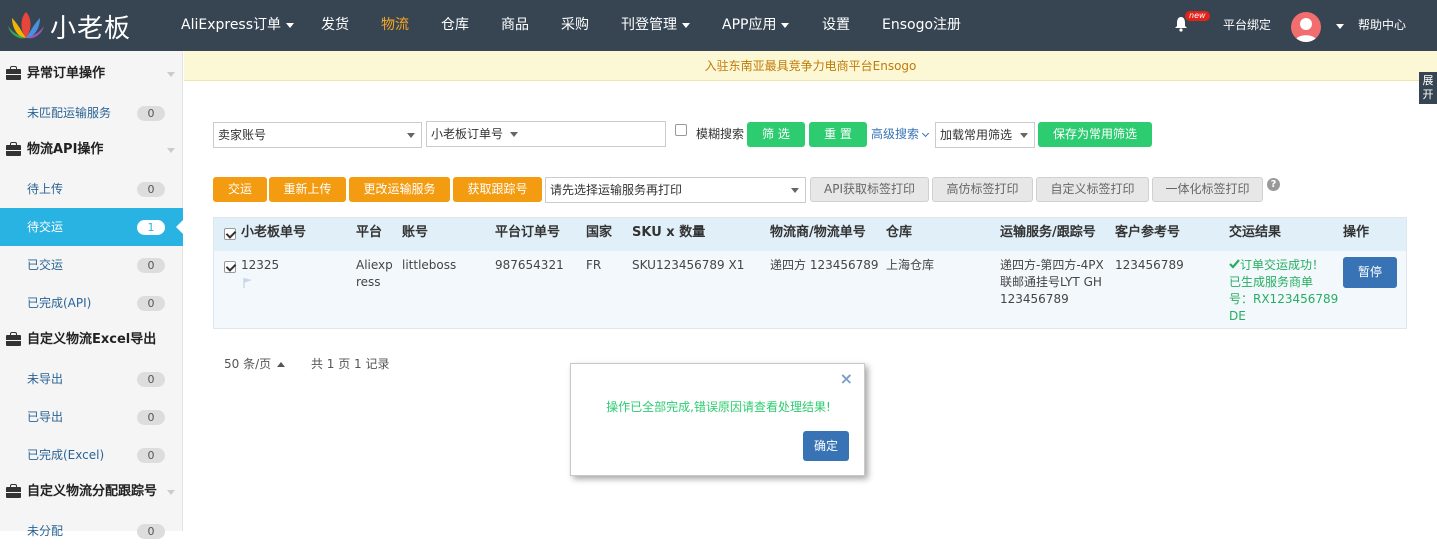 The height and width of the screenshot is (550, 1437). Describe the element at coordinates (374, 273) in the screenshot. I see `cell-platform: Aliexp ress` at that location.